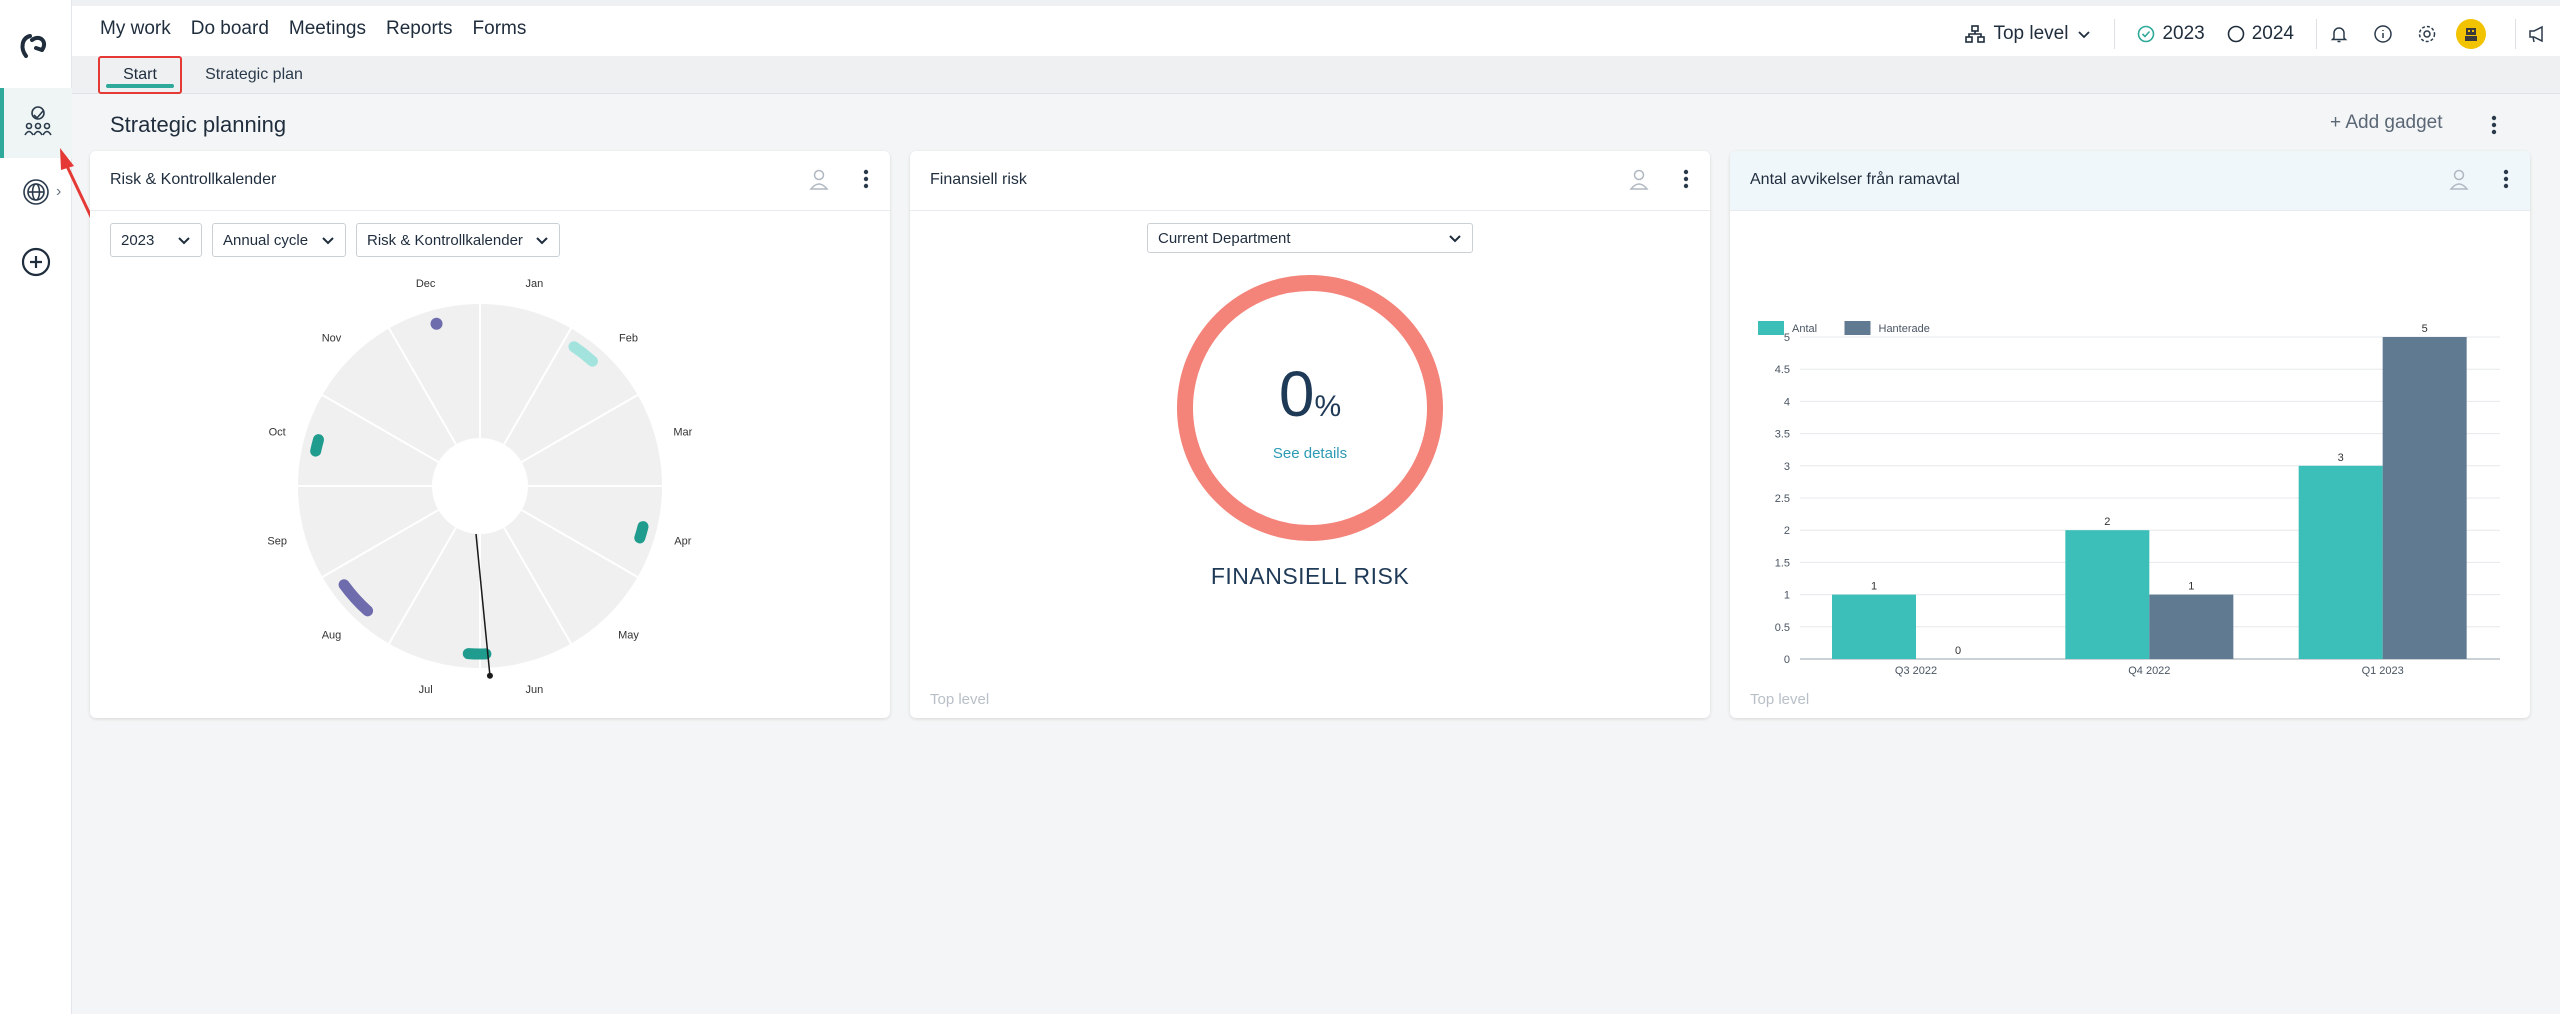 Image resolution: width=2560 pixels, height=1014 pixels. What do you see at coordinates (317, 445) in the screenshot?
I see `event-arc-oct` at bounding box center [317, 445].